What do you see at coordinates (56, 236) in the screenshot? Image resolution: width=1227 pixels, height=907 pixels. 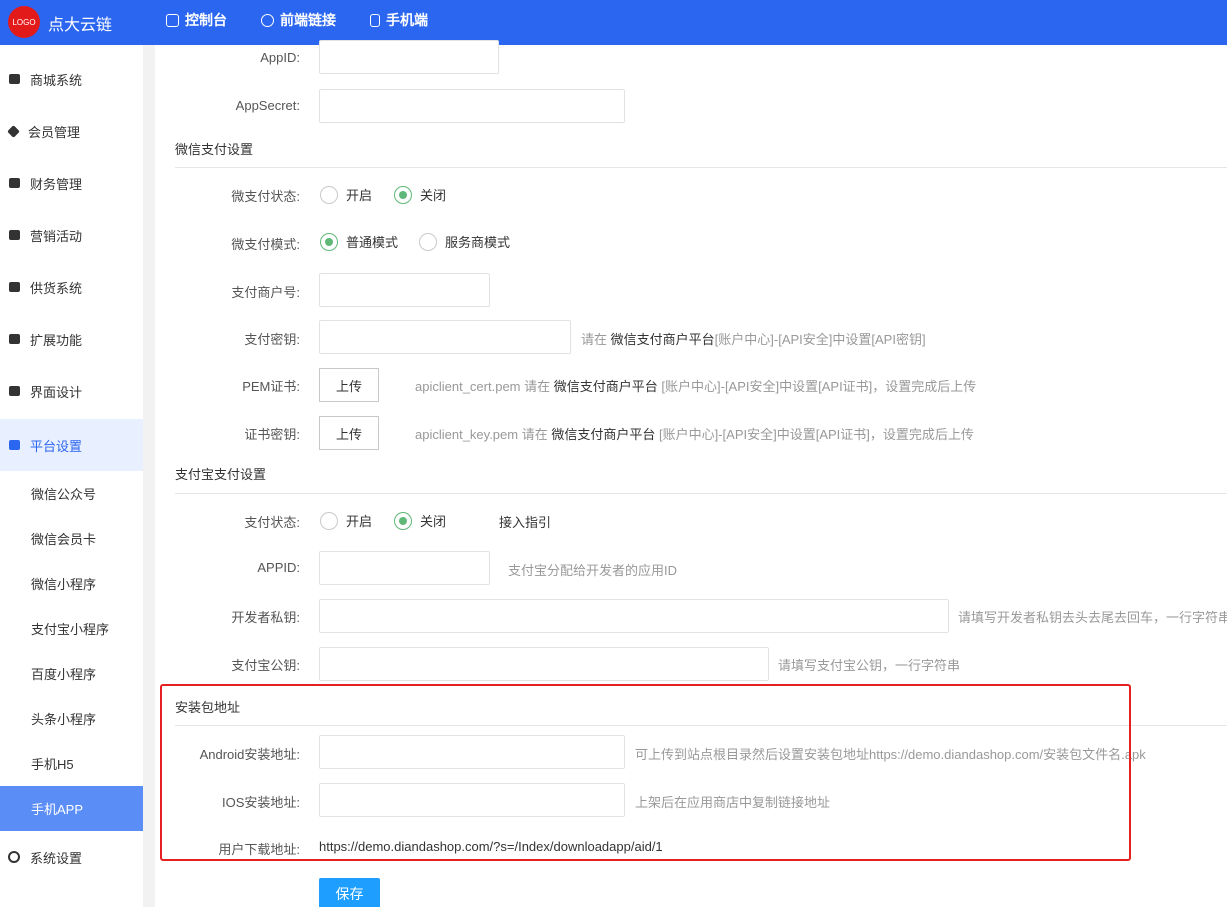 I see `sidebar-item-label: 营销活动` at bounding box center [56, 236].